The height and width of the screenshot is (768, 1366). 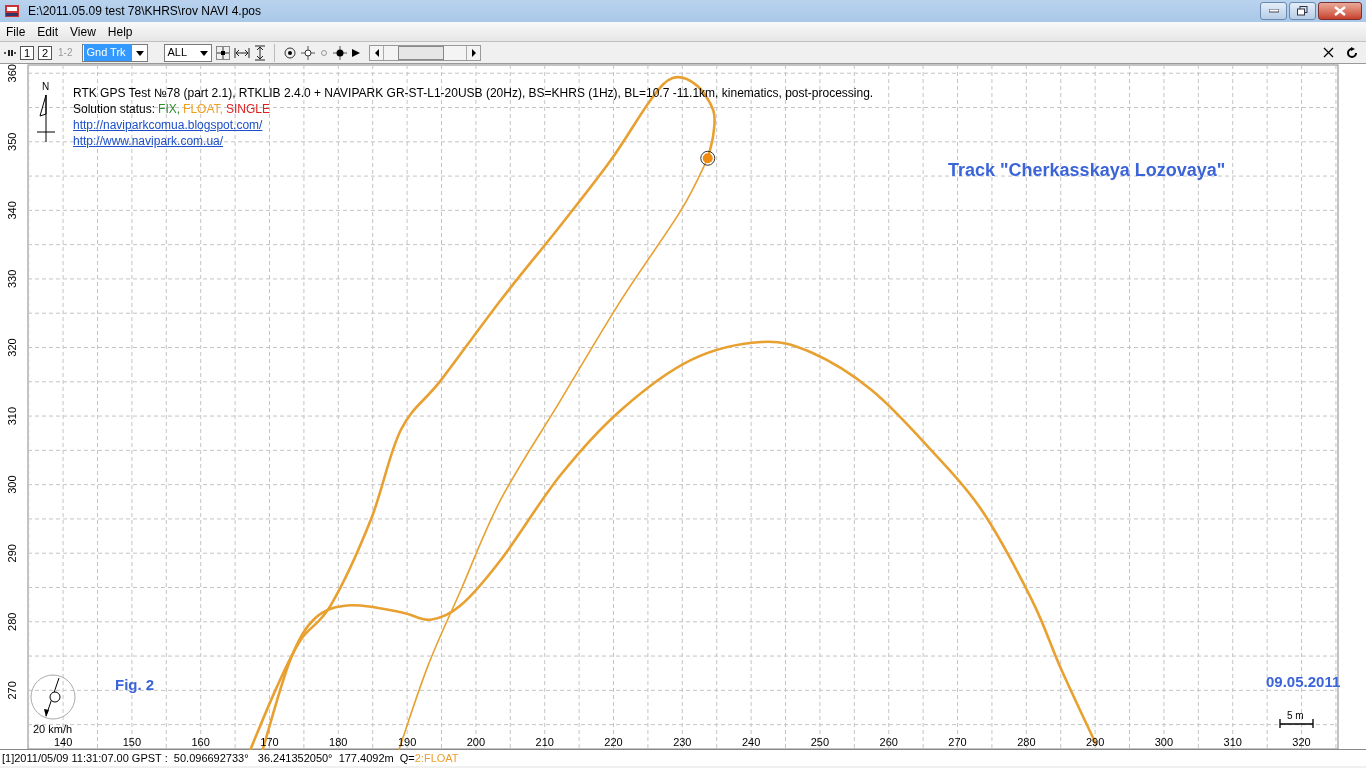 I want to click on status-label: Solution status:, so click(x=114, y=109).